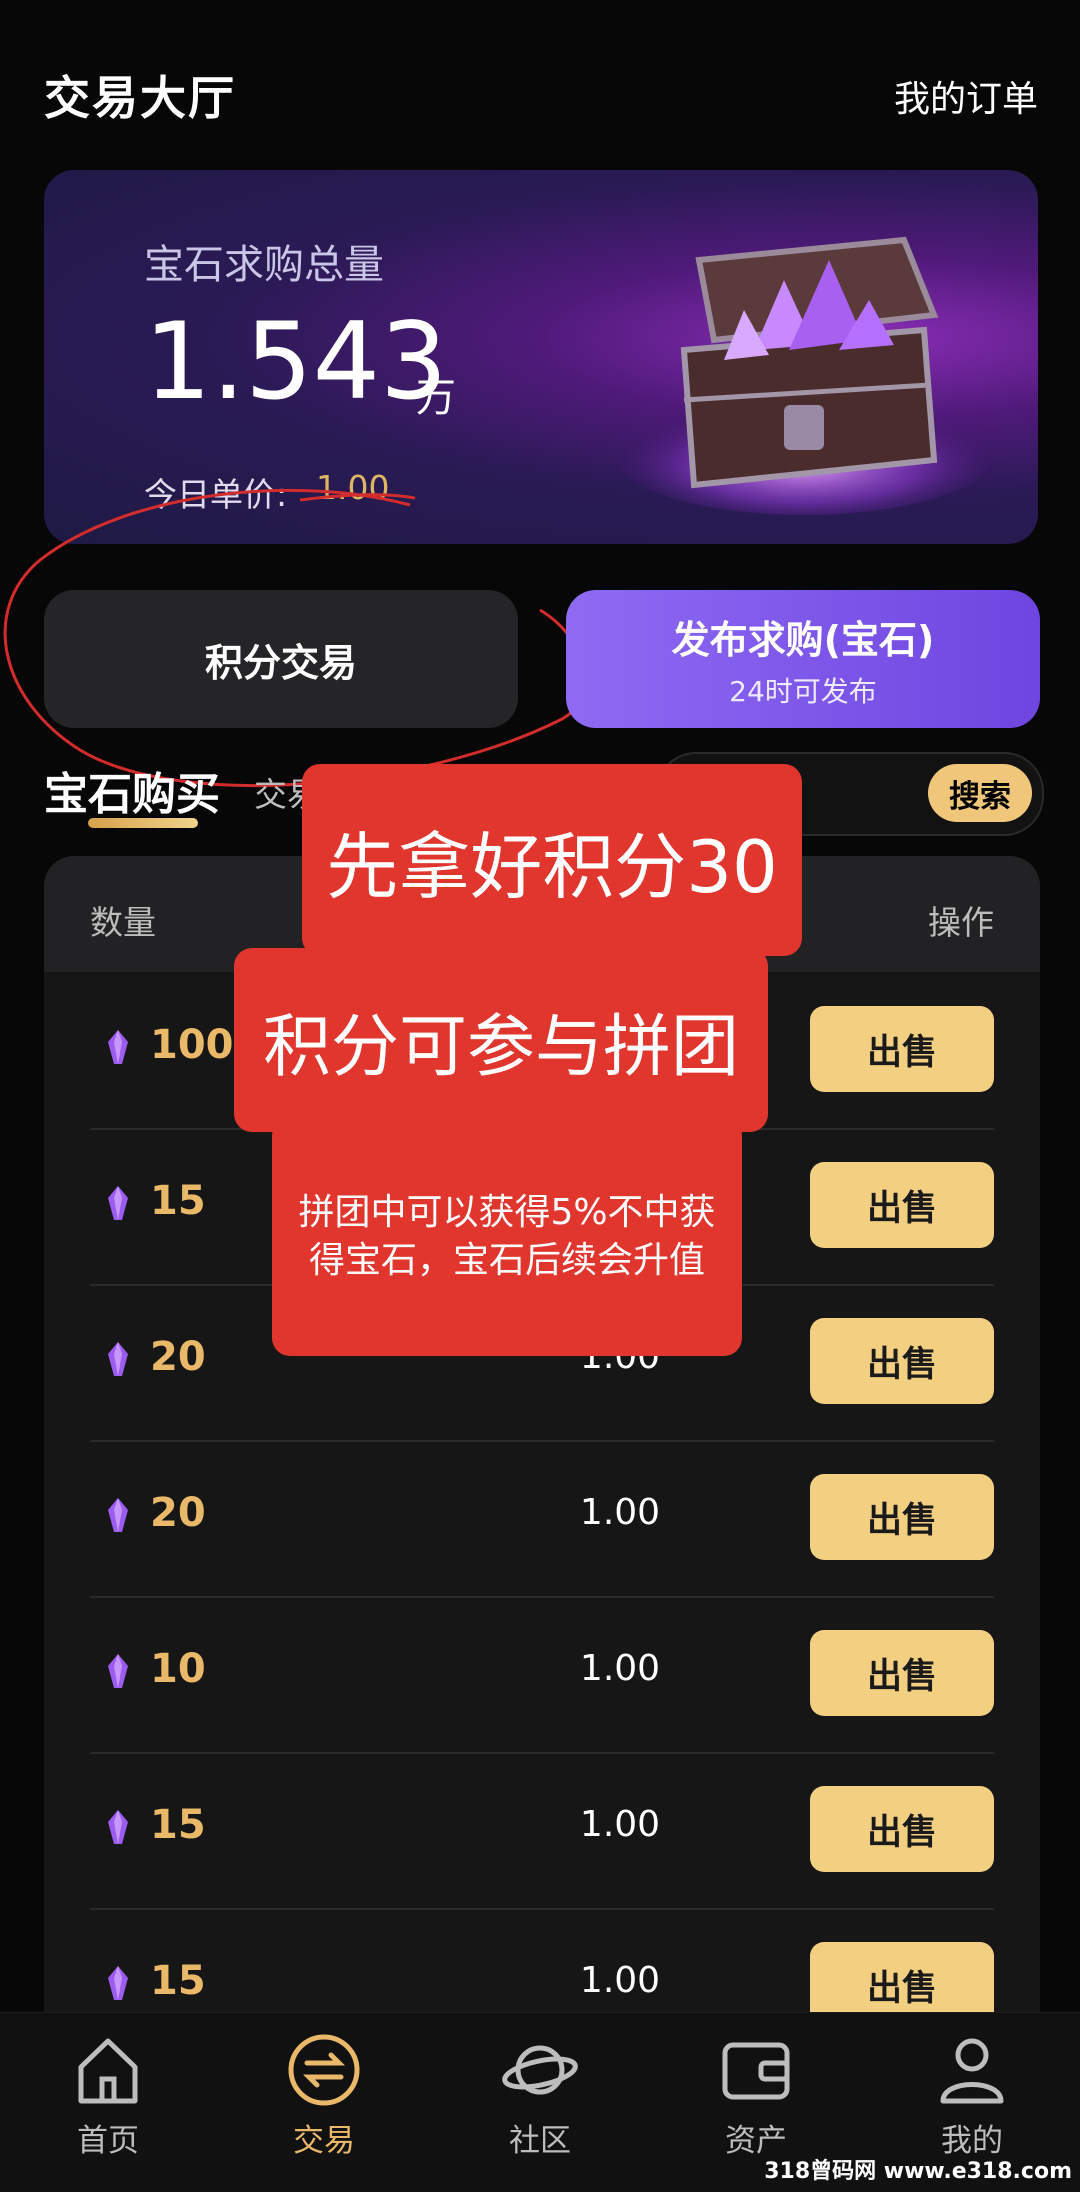 This screenshot has height=2192, width=1080. Describe the element at coordinates (324, 2070) in the screenshot. I see `exchange-icon` at that location.